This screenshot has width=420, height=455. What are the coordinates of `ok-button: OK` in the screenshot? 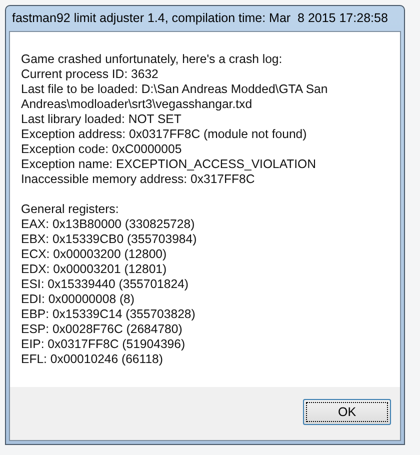 It's located at (347, 412).